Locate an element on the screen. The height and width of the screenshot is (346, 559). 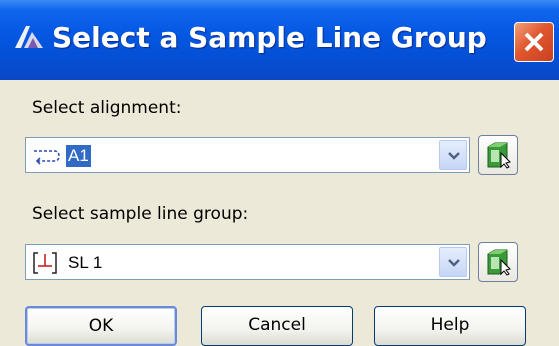
alignment-icon is located at coordinates (47, 156).